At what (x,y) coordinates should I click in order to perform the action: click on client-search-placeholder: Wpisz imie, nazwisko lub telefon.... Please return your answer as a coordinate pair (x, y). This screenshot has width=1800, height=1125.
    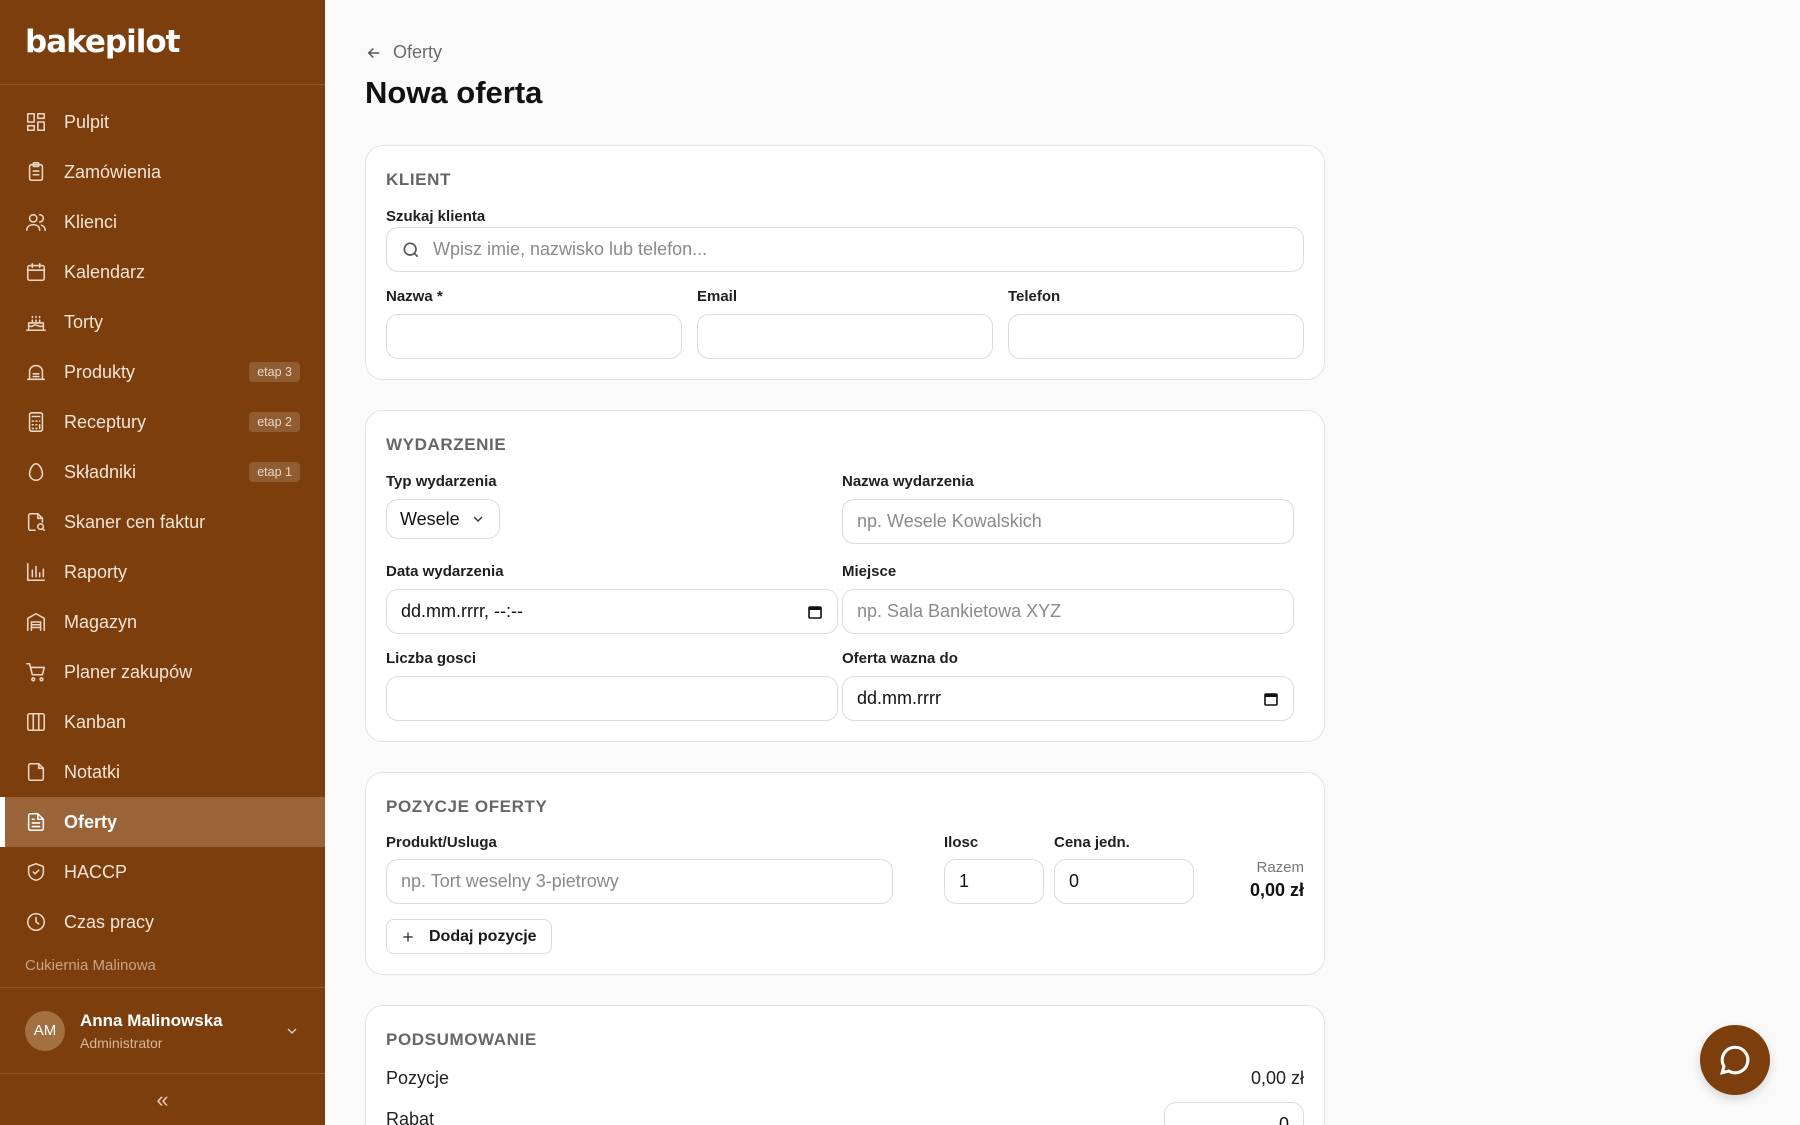
    Looking at the image, I should click on (570, 249).